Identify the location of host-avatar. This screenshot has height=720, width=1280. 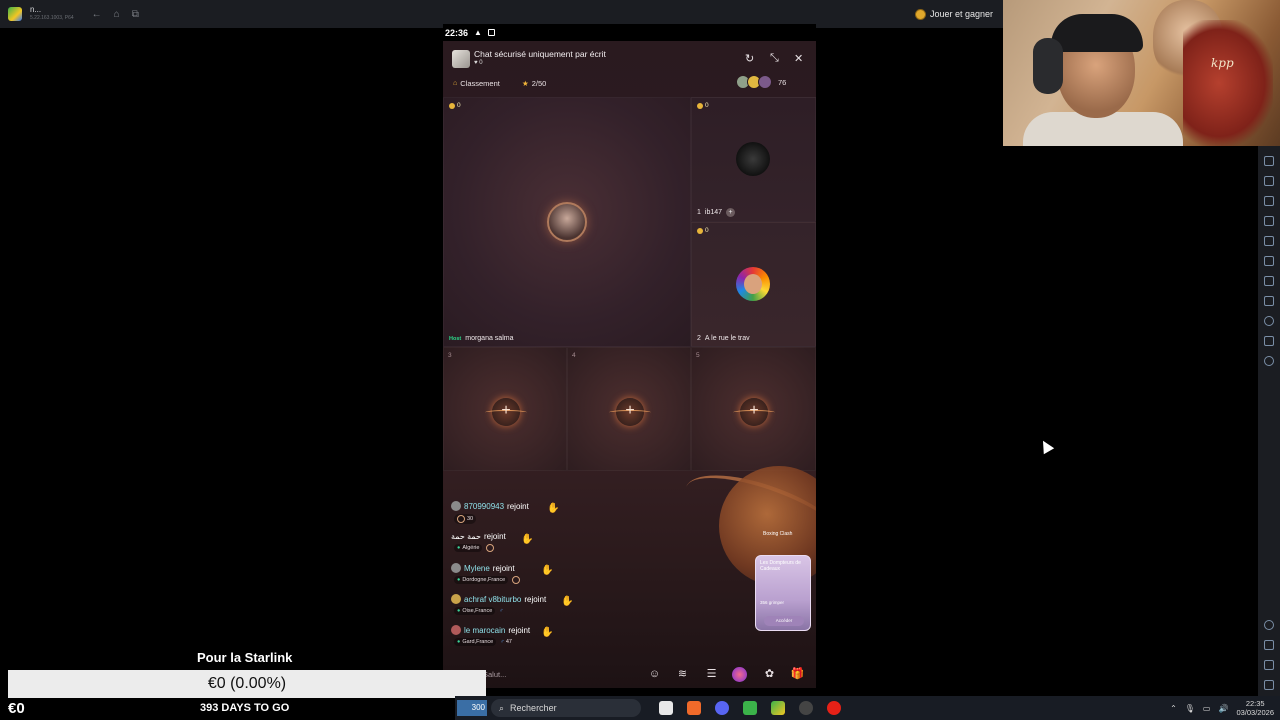
(567, 222).